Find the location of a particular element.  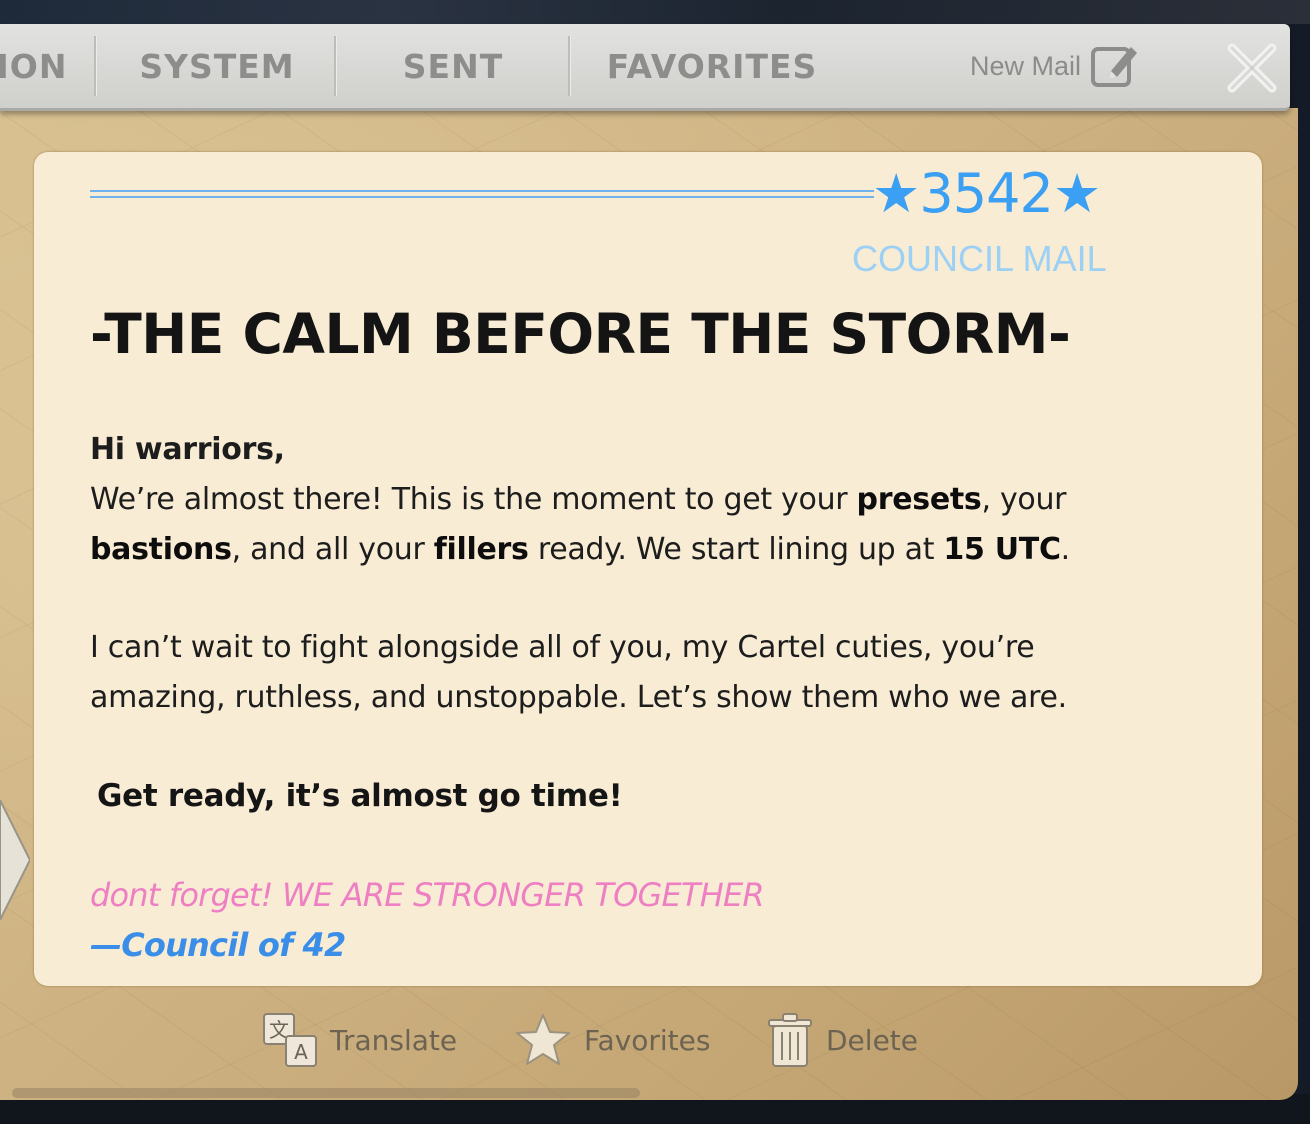

mail-greeting: Hi warriors, is located at coordinates (187, 449).